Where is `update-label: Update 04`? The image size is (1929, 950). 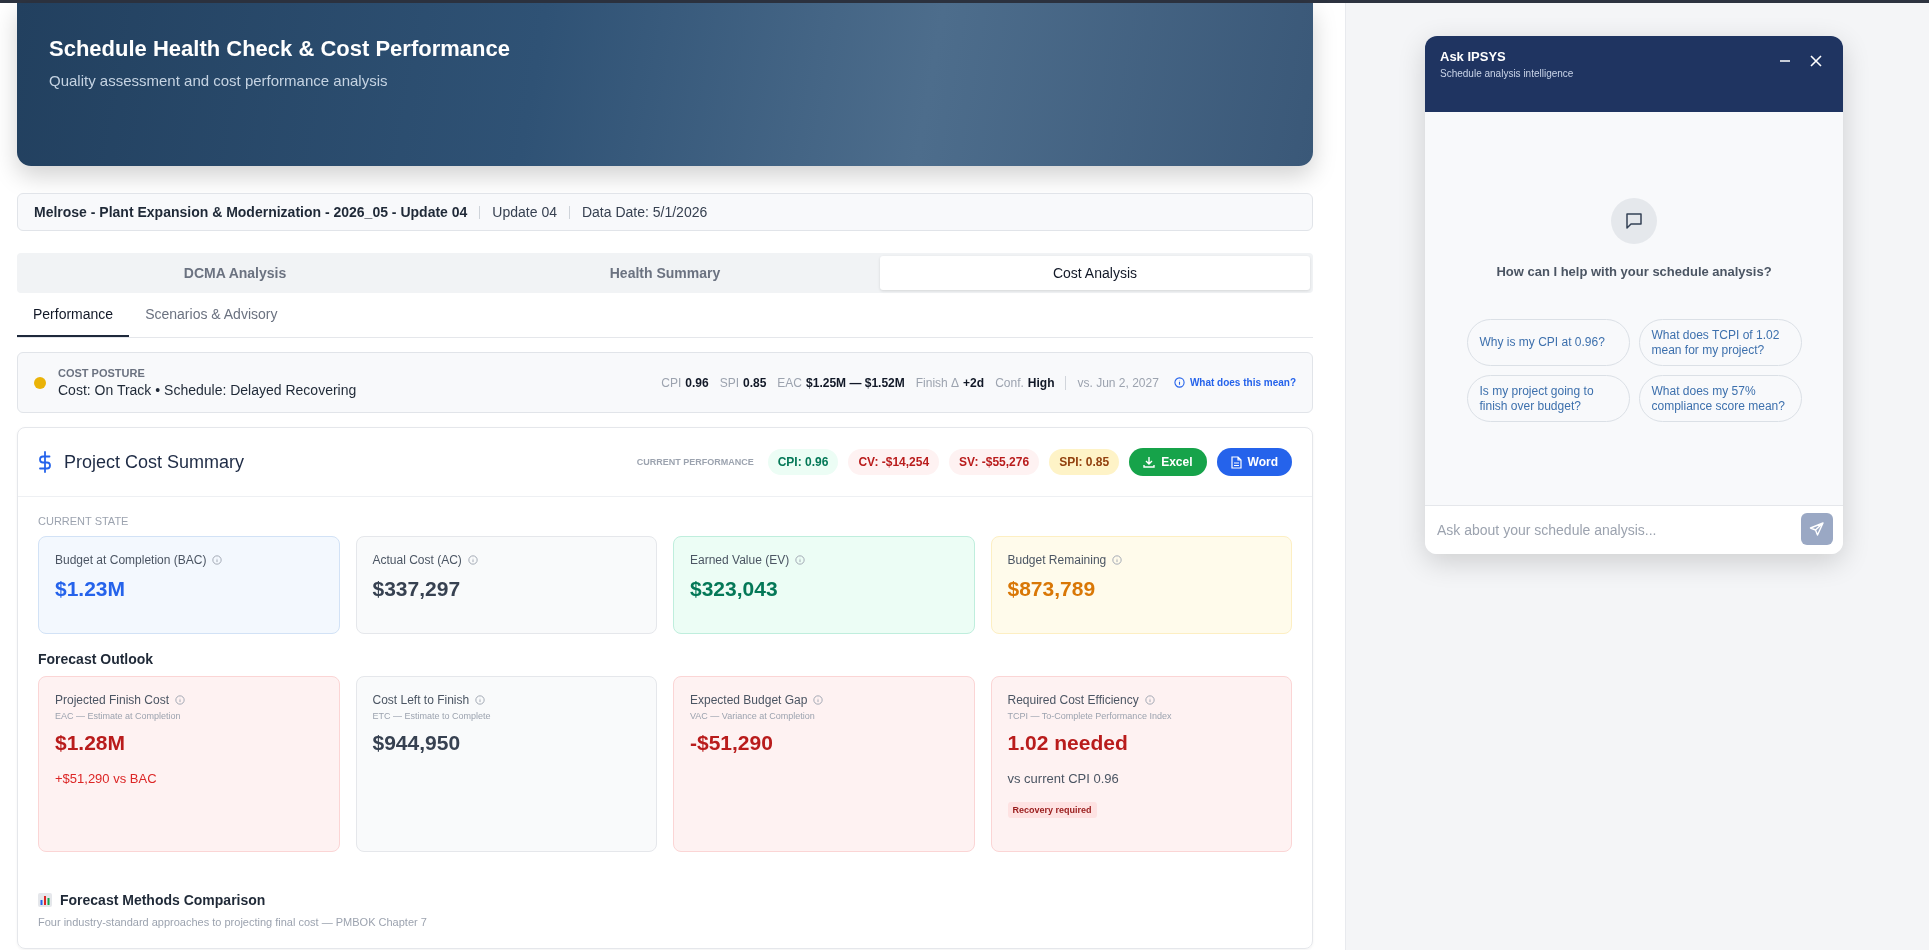
update-label: Update 04 is located at coordinates (524, 212).